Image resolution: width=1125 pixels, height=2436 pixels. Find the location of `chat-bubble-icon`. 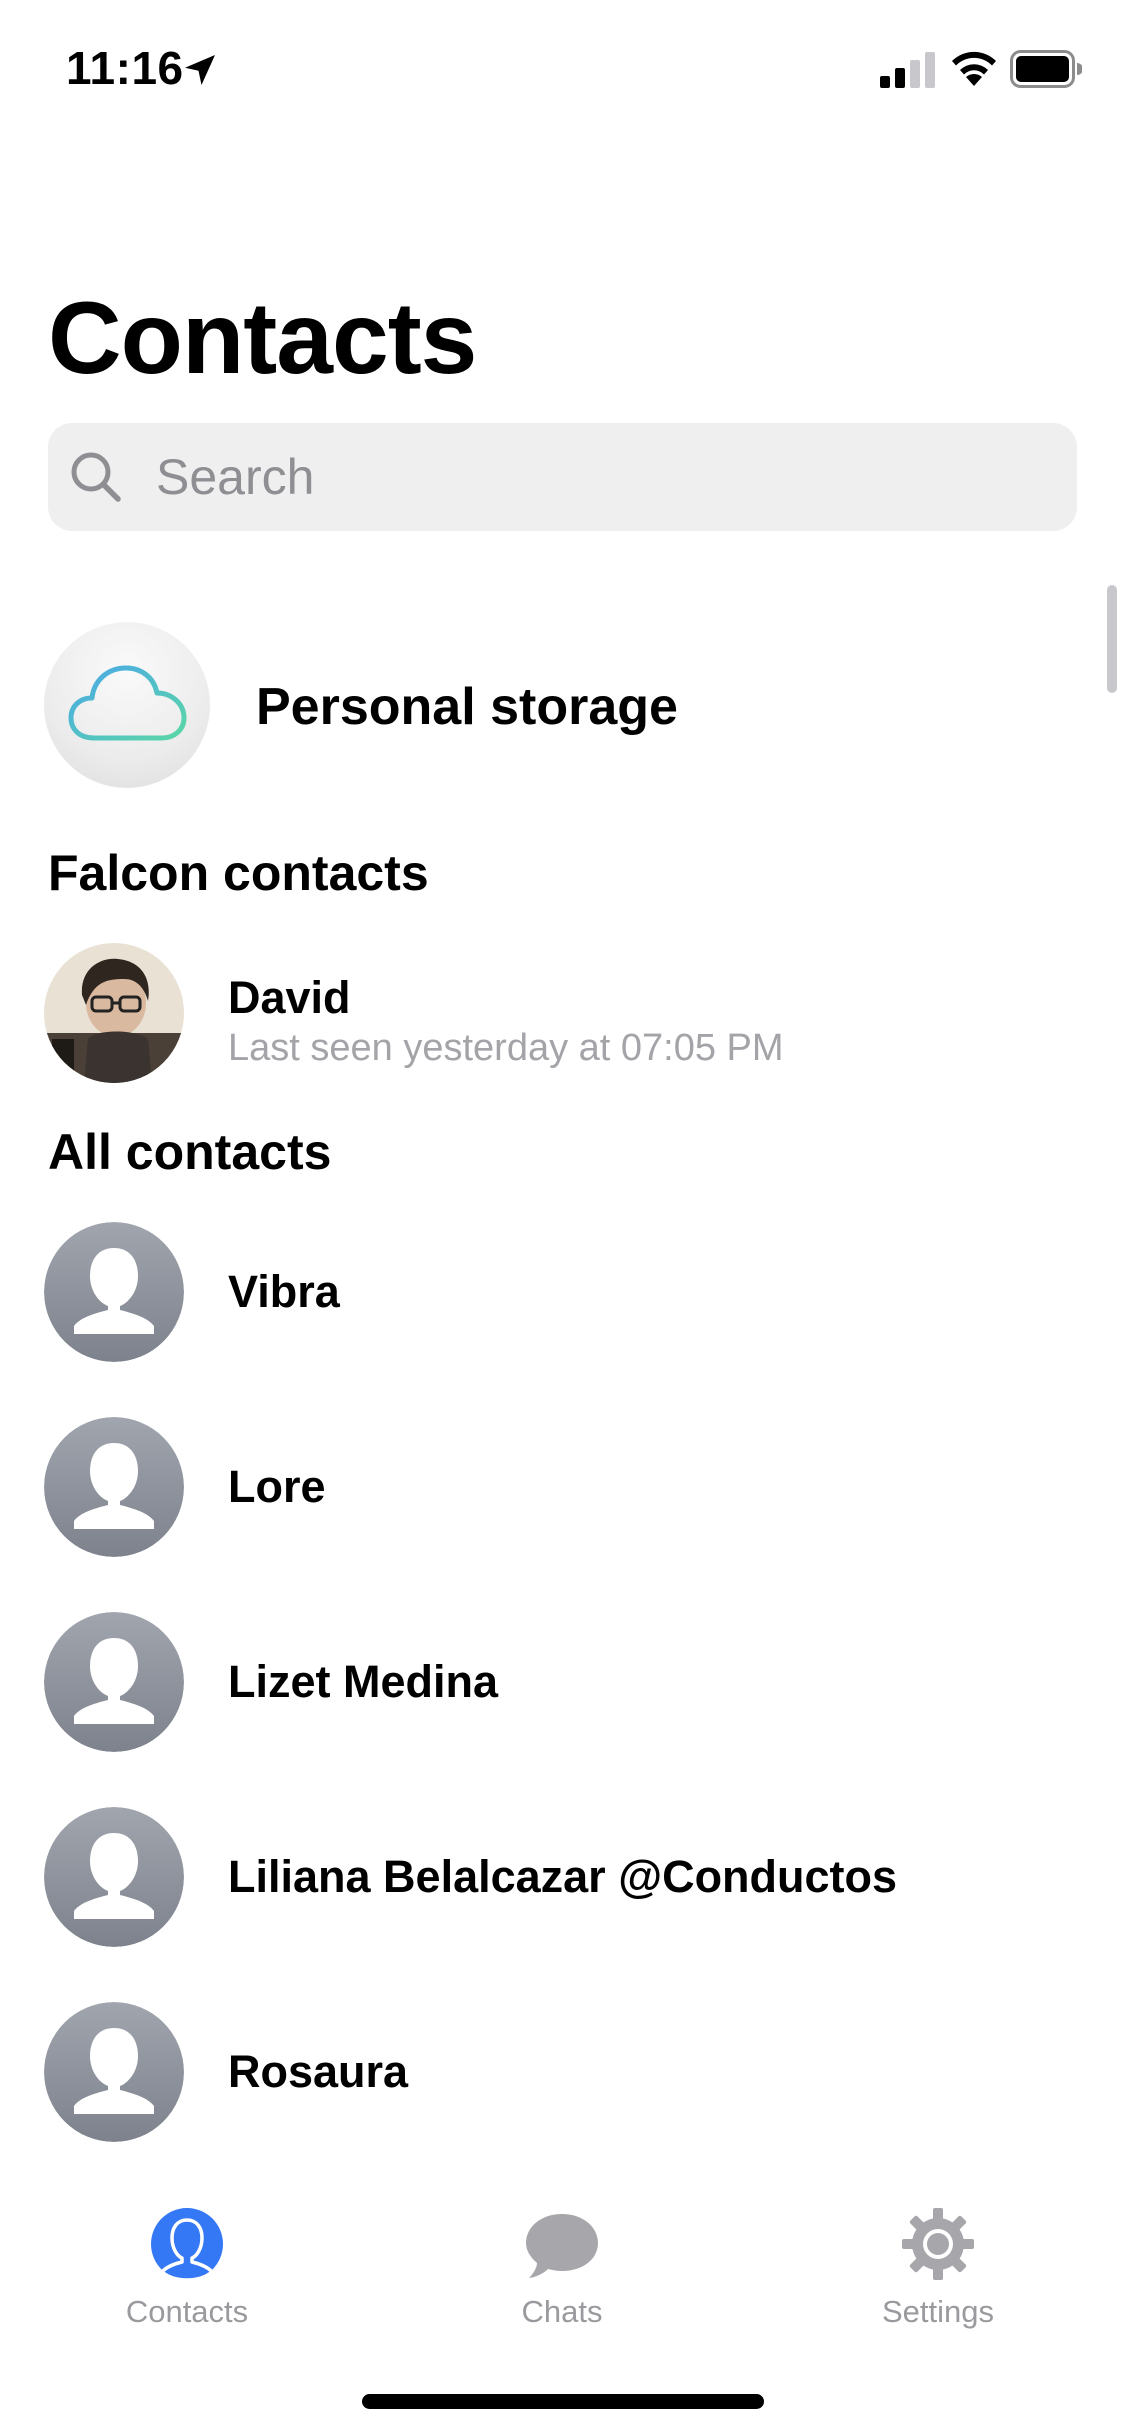

chat-bubble-icon is located at coordinates (562, 2246).